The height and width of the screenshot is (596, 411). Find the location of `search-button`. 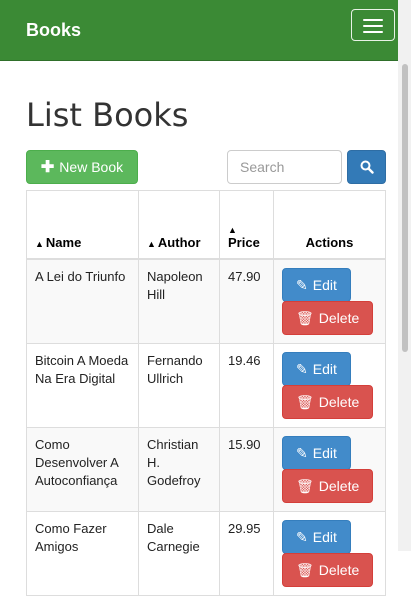

search-button is located at coordinates (366, 167).